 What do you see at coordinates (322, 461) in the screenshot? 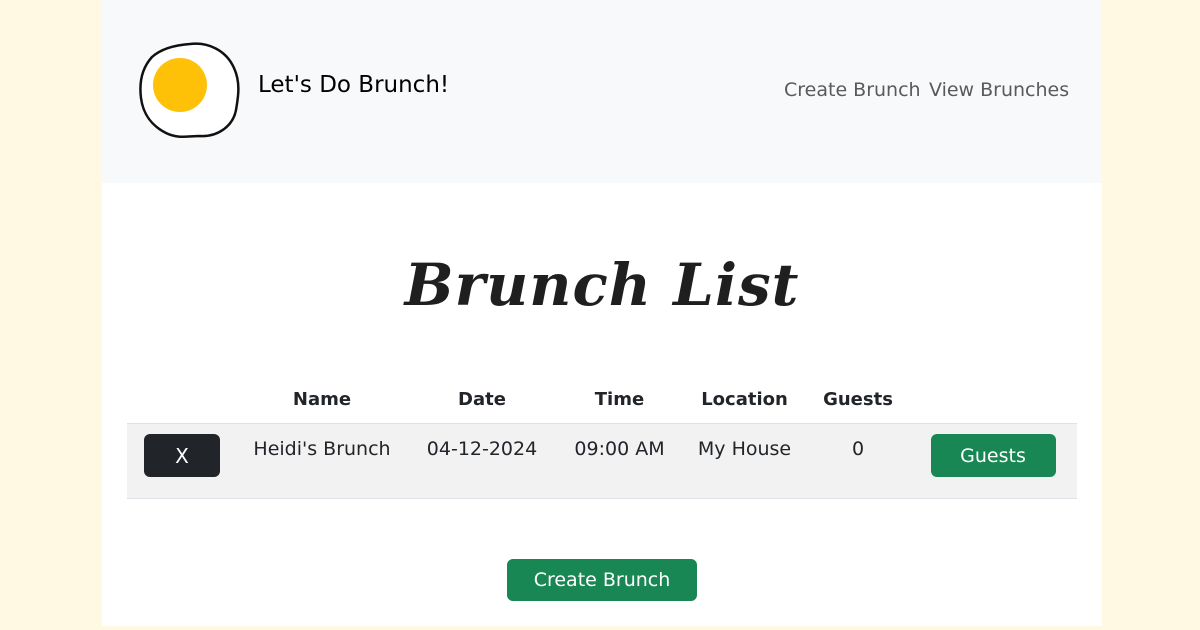
I see `table-cell-name: Heidi's Brunch` at bounding box center [322, 461].